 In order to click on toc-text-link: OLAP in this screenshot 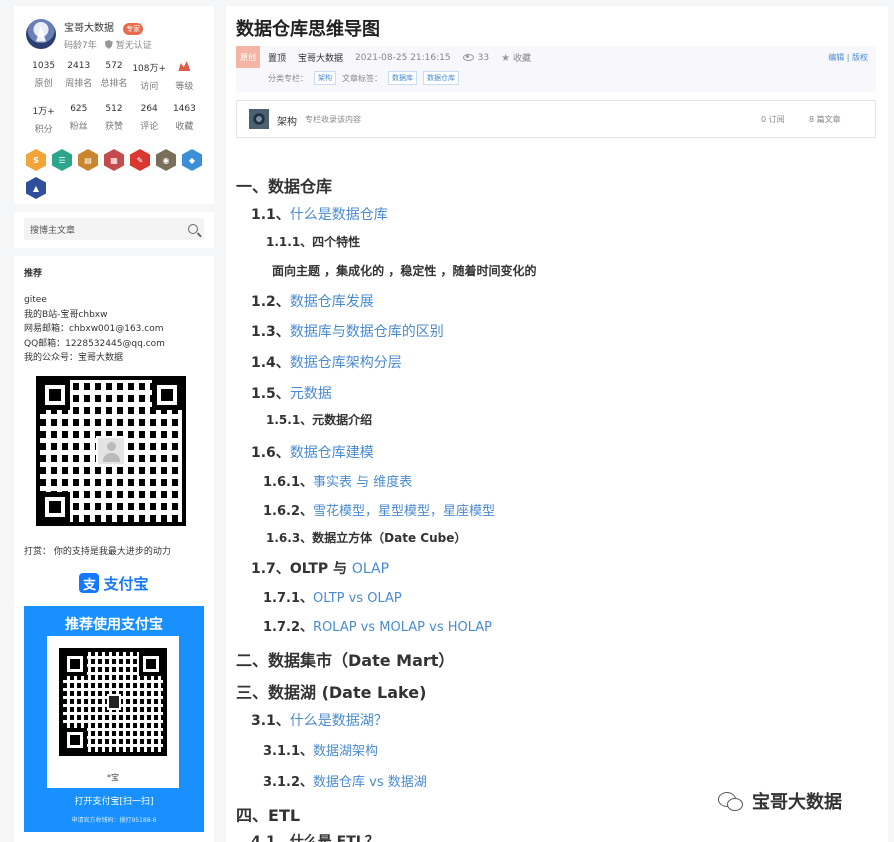, I will do `click(370, 569)`.